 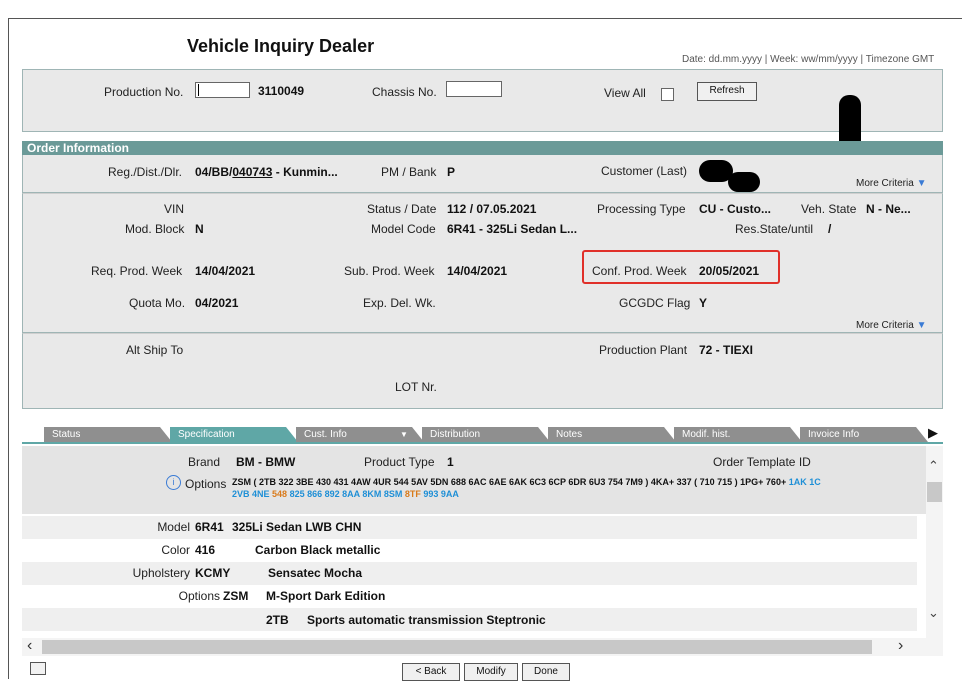 I want to click on status-date-value: 112 / 07.05.2021, so click(x=492, y=209).